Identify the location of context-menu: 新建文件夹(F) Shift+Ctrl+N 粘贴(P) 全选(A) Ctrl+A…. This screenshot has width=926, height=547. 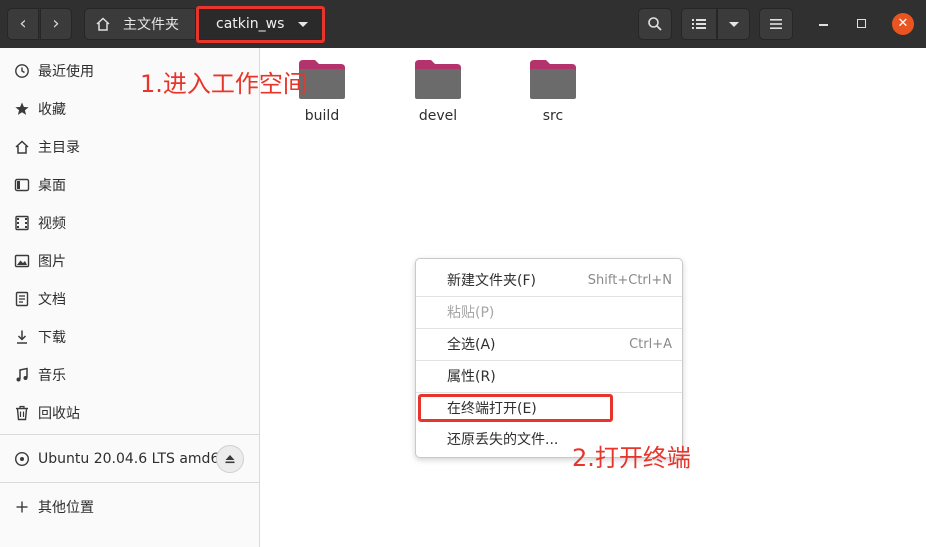
(549, 358).